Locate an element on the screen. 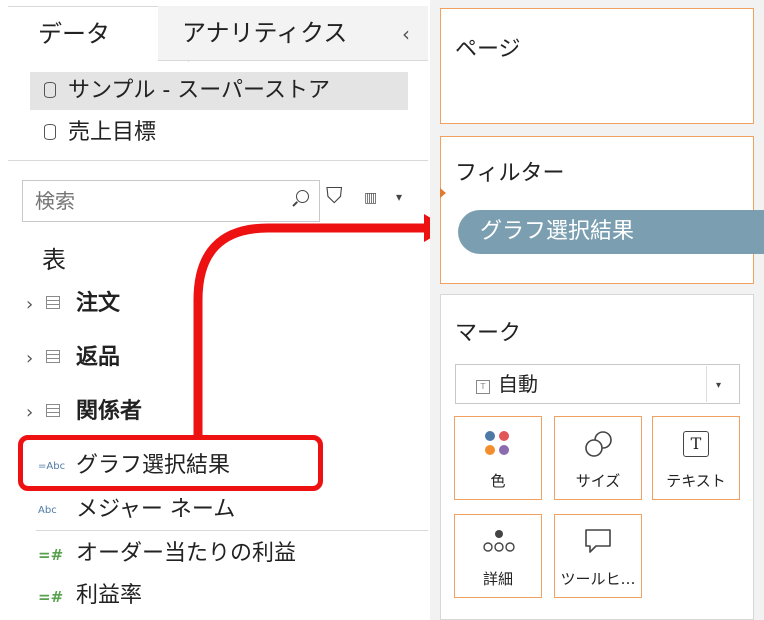 This screenshot has width=764, height=620. filter-pill-graph-selection: グラフ選択結果 is located at coordinates (611, 232).